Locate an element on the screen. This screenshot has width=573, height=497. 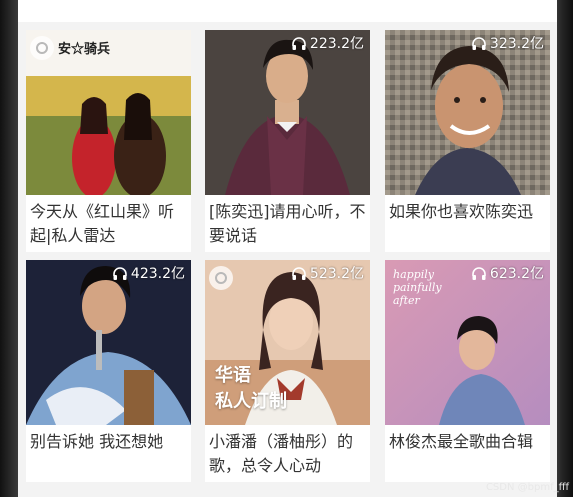
playlist-card: 安☆骑兵 今天从《红山果》听起|私人雷达 is located at coordinates (108, 141).